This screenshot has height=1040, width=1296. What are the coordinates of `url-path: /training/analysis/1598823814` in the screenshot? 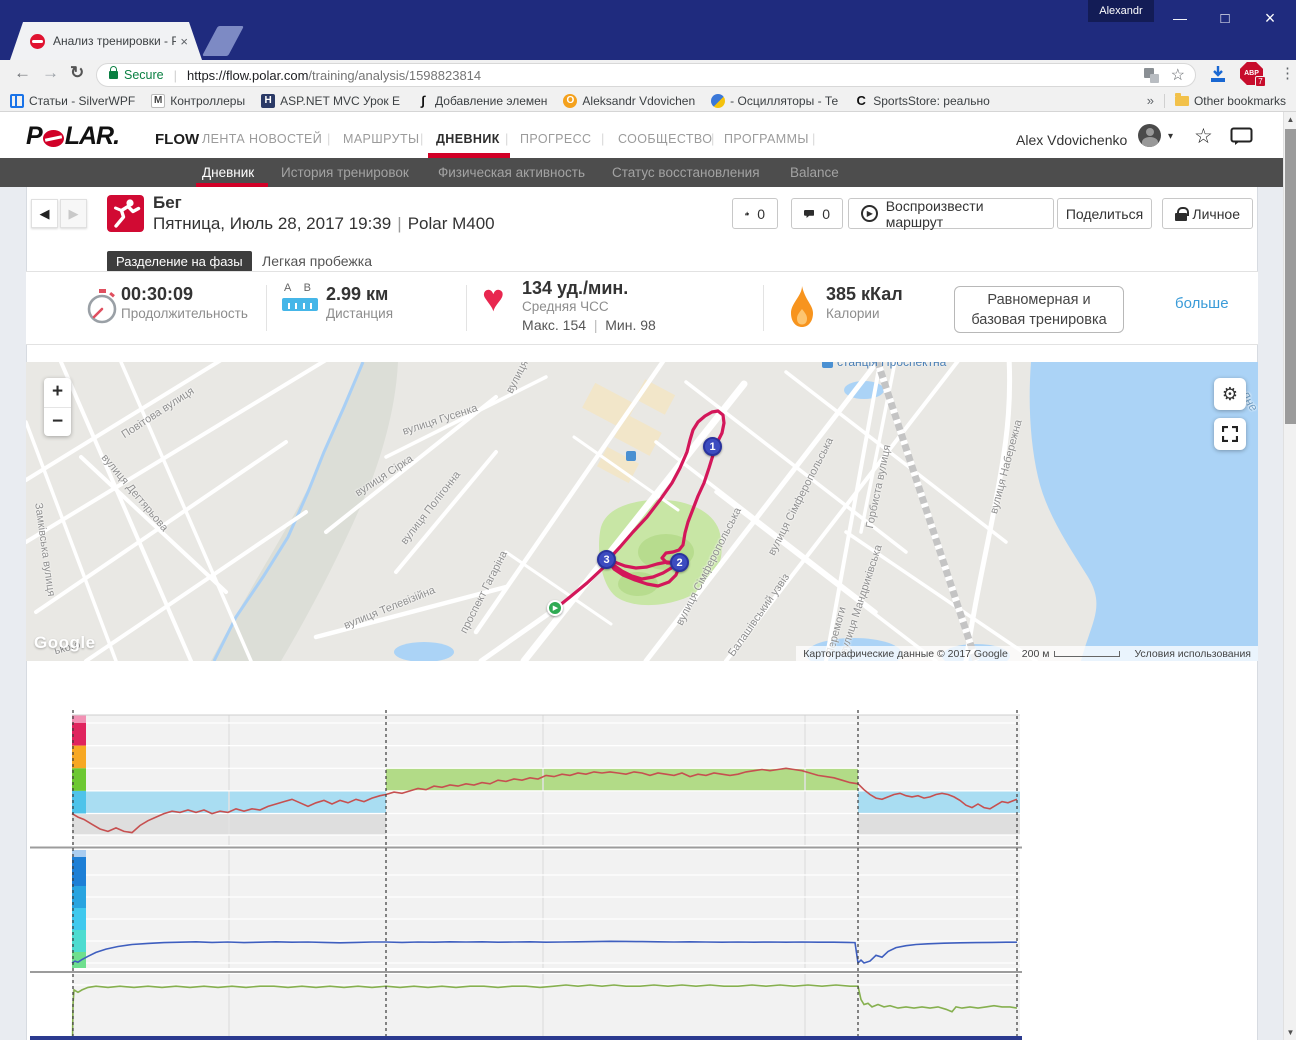 It's located at (395, 75).